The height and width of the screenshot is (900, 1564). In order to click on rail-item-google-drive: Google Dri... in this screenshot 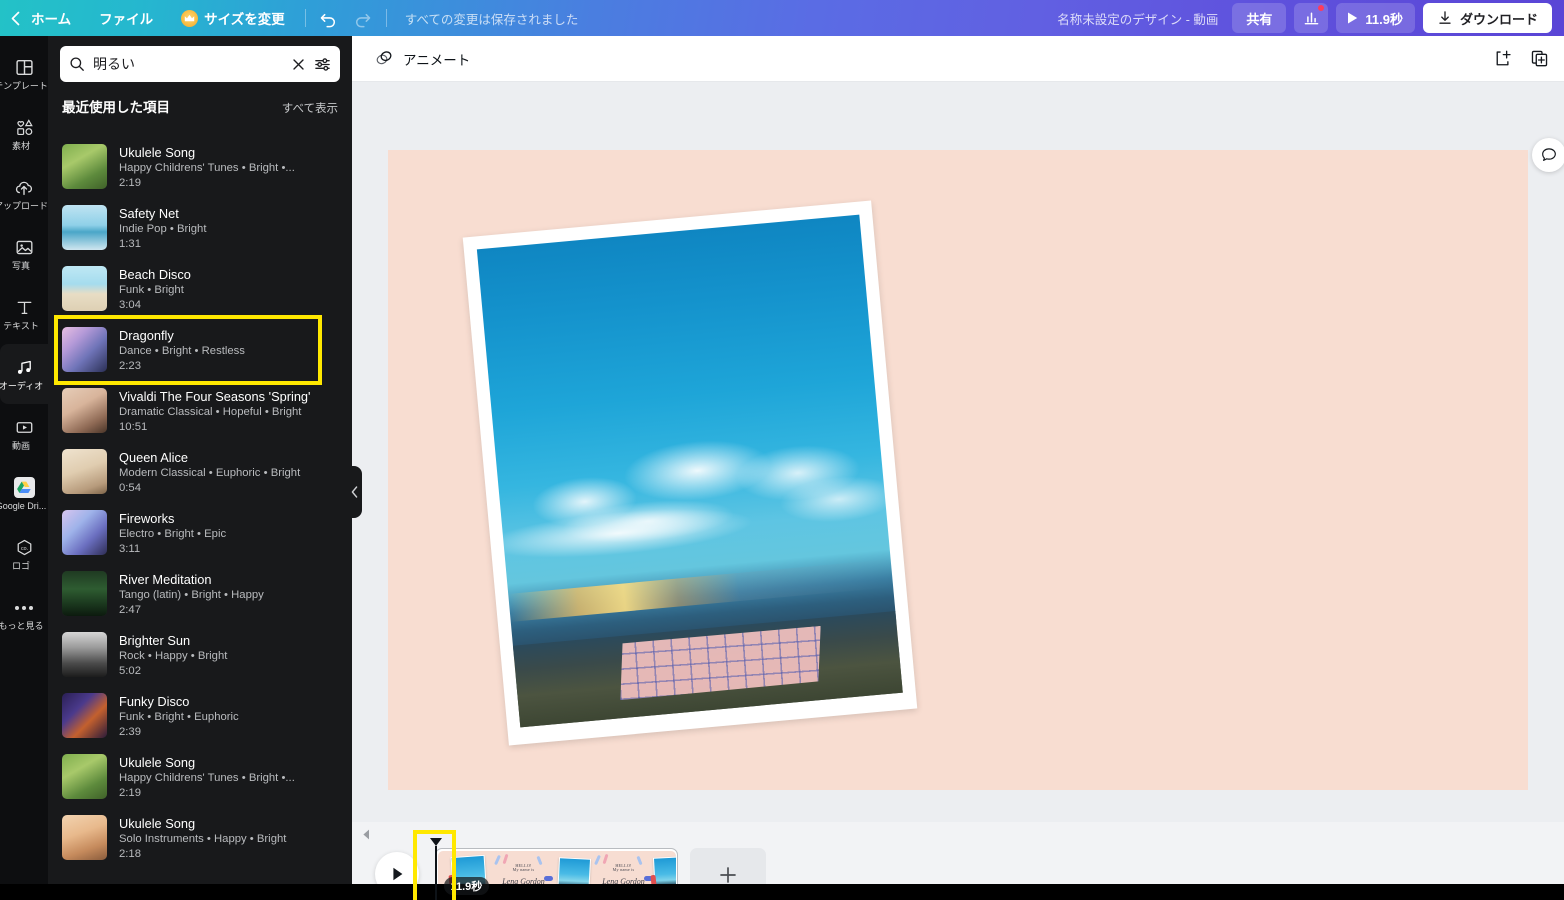, I will do `click(24, 494)`.